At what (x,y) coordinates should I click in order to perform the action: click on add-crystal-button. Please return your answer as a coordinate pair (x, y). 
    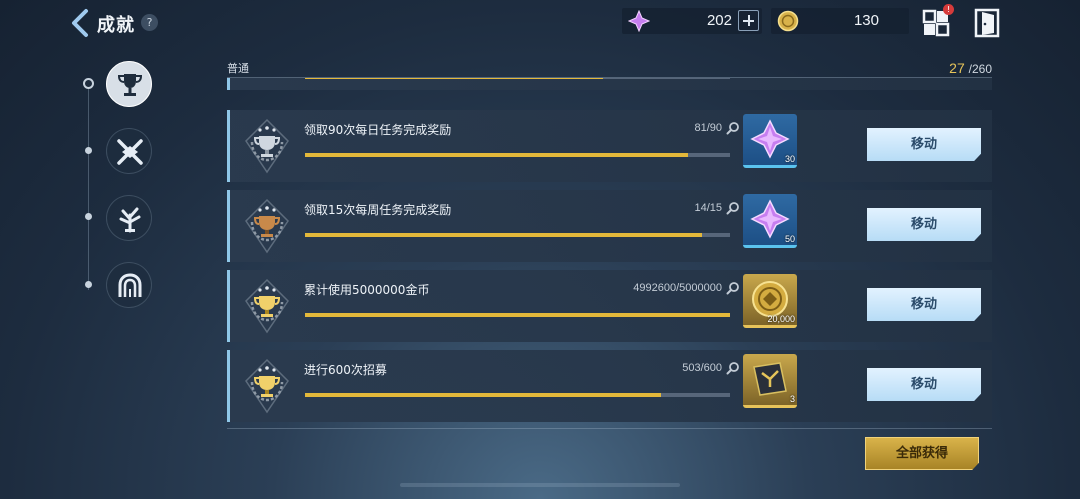
    Looking at the image, I should click on (748, 20).